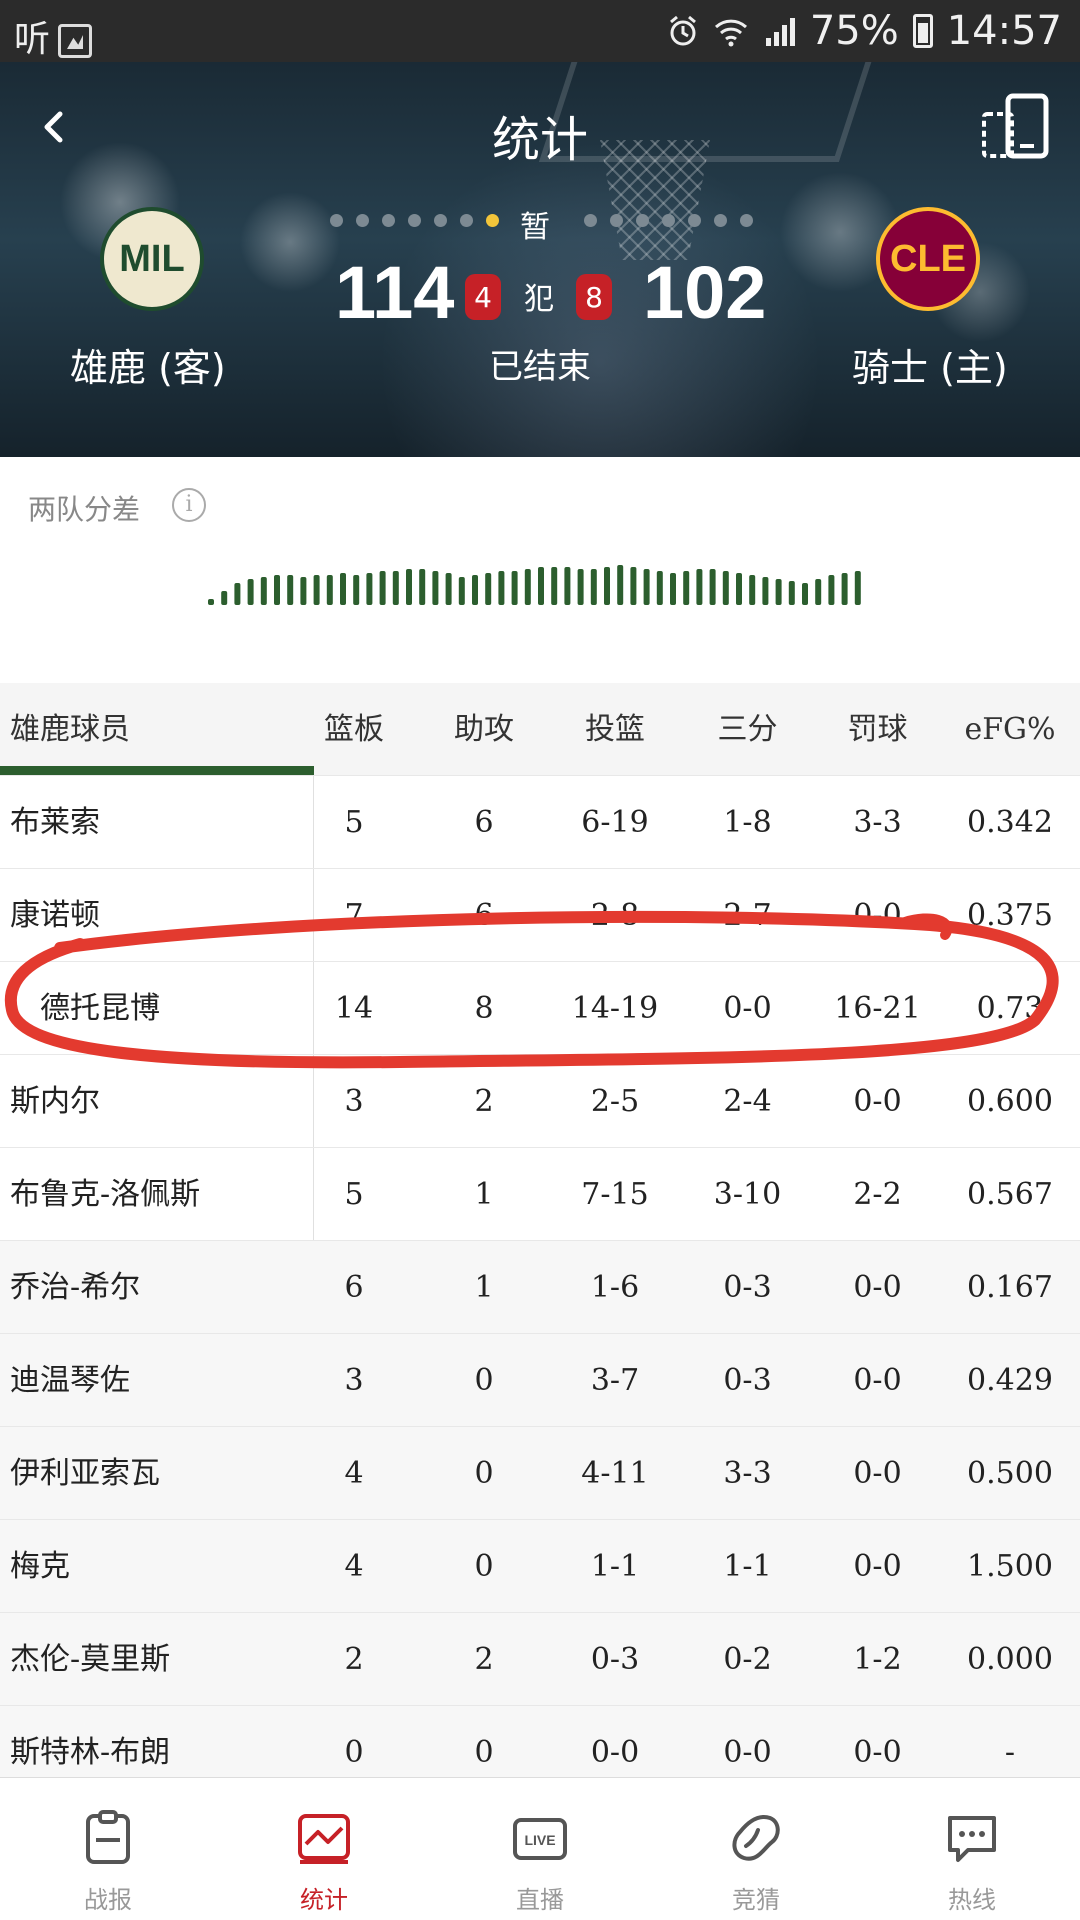  I want to click on table-row: 梅克 4 0 1-1 1-1 0-0 1.500, so click(540, 1566).